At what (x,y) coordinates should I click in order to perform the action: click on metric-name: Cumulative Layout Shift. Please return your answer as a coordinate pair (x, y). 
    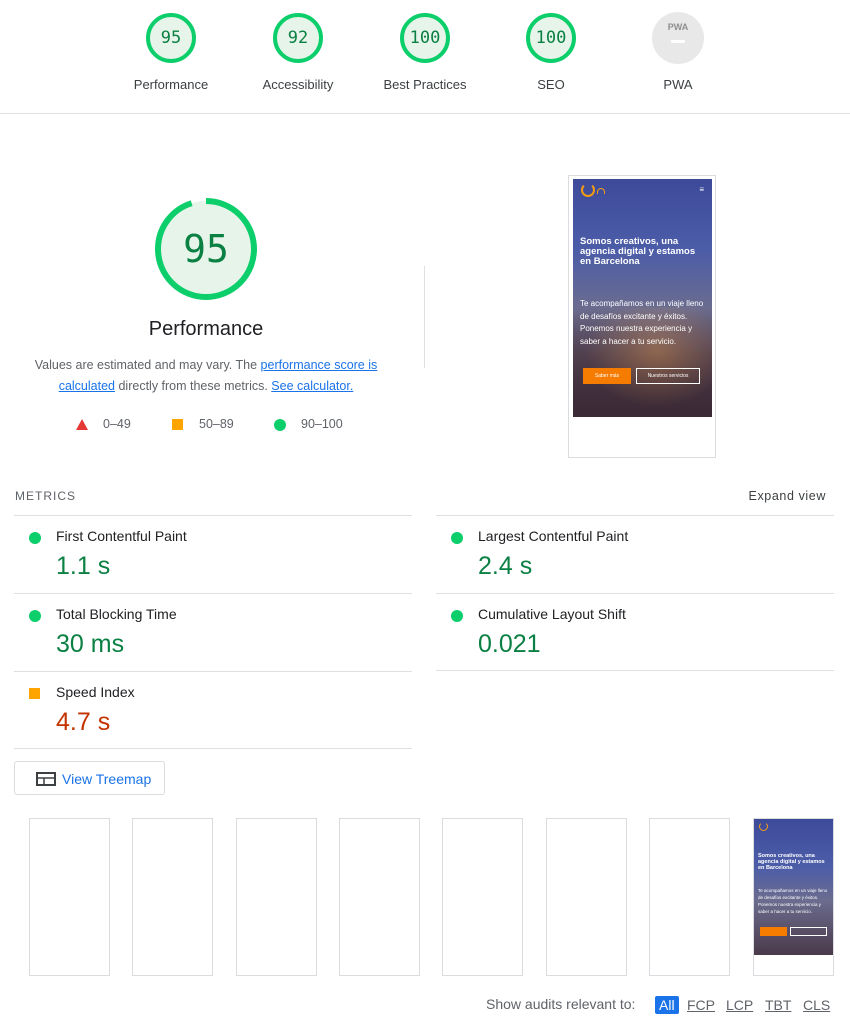
    Looking at the image, I should click on (552, 614).